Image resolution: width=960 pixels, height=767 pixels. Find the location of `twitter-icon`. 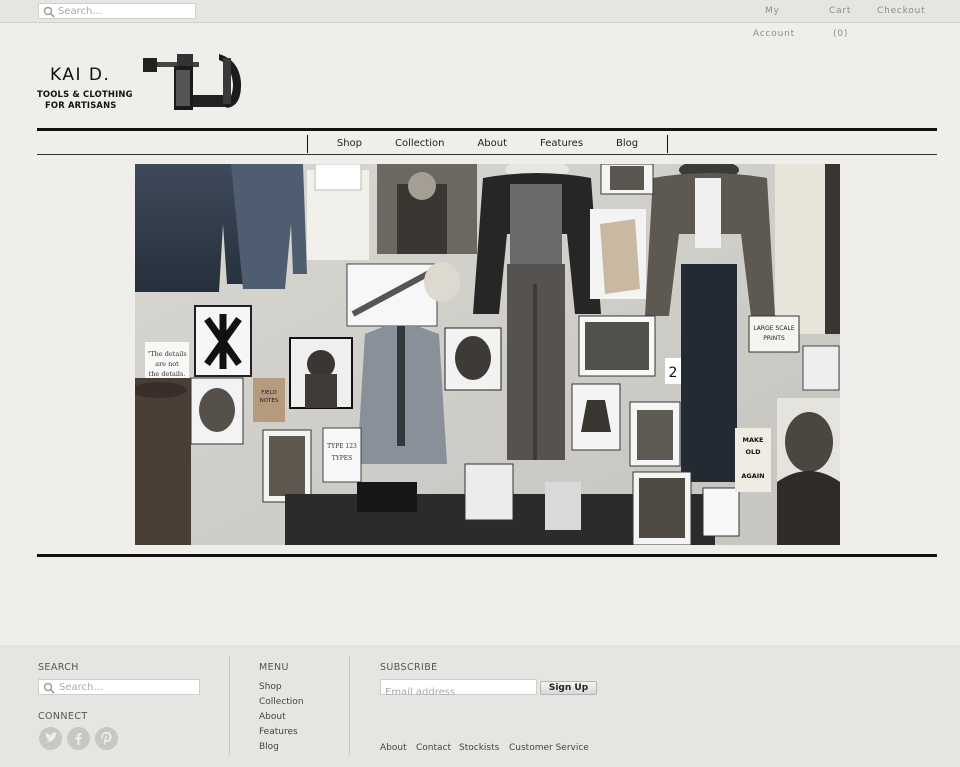

twitter-icon is located at coordinates (50, 738).